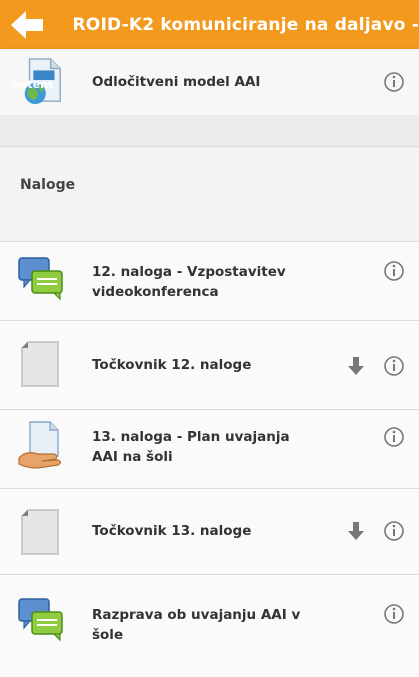 This screenshot has width=419, height=677. What do you see at coordinates (209, 194) in the screenshot?
I see `section-header: Naloge` at bounding box center [209, 194].